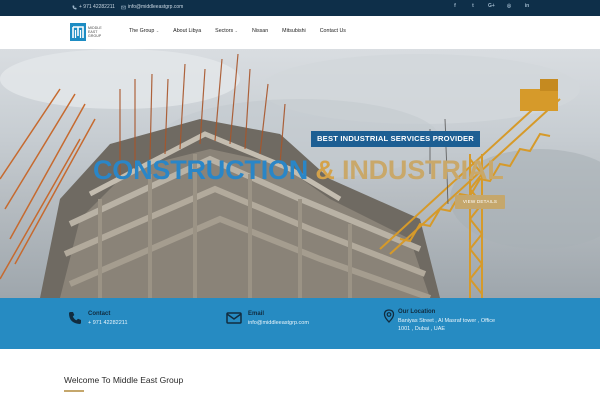  I want to click on top-email-text: info@middleeastgrp.com, so click(155, 7).